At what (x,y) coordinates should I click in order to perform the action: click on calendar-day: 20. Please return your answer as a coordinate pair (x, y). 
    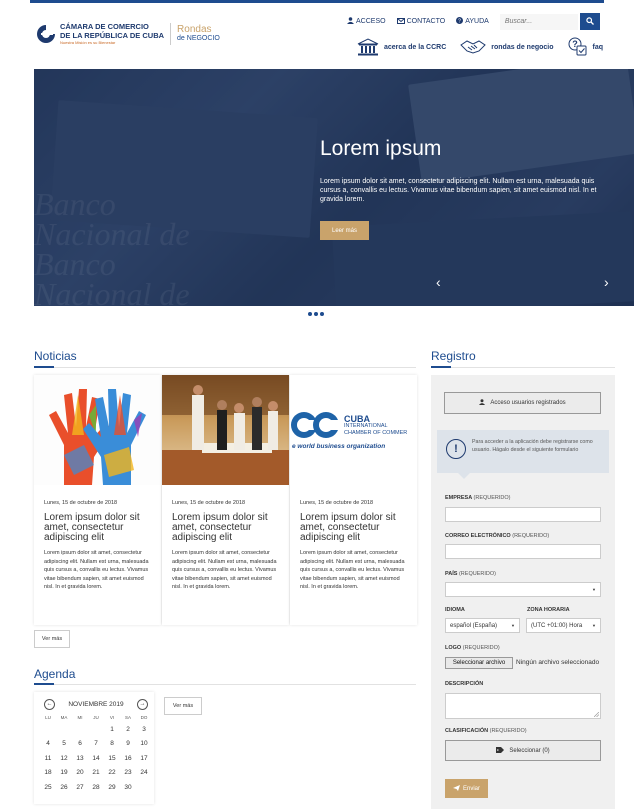
    Looking at the image, I should click on (80, 773).